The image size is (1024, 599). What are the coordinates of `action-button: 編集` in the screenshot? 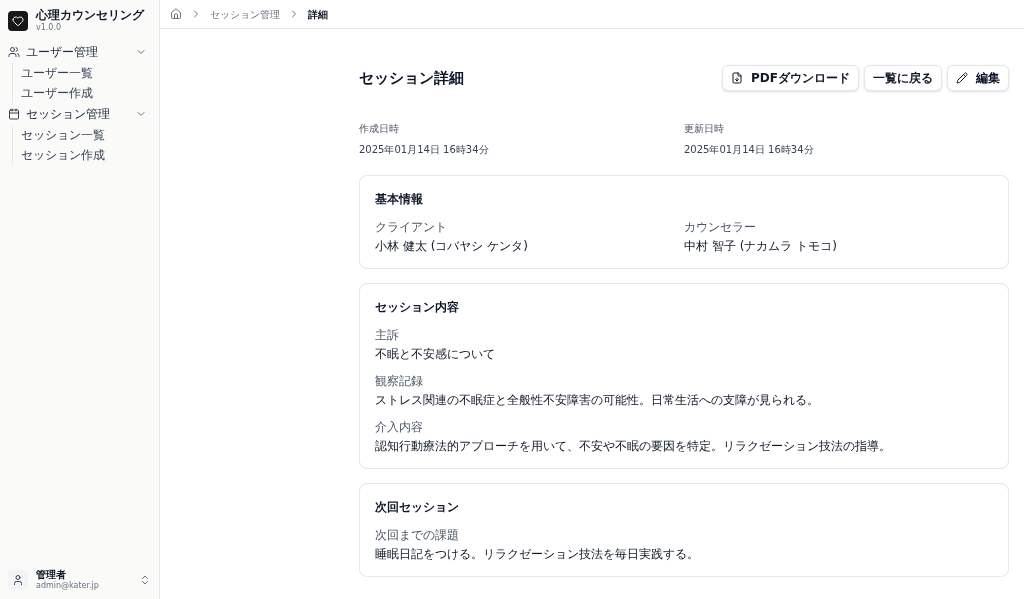 It's located at (978, 78).